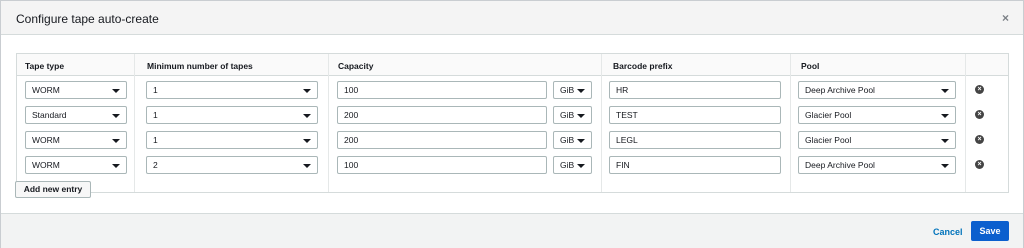 Image resolution: width=1024 pixels, height=248 pixels. I want to click on header-tape-type: Tape type, so click(45, 66).